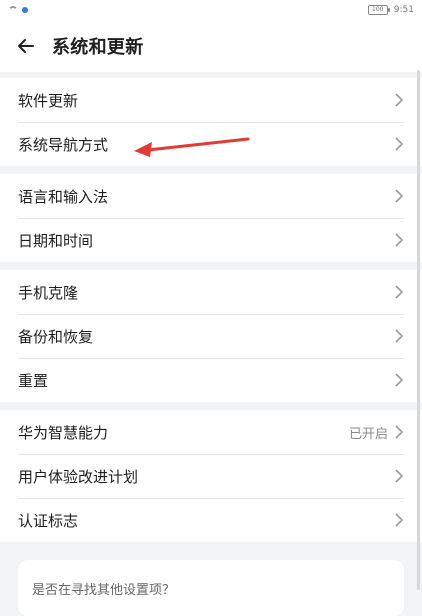 This screenshot has height=616, width=422. I want to click on menu-item-label: 备份和恢复, so click(56, 336).